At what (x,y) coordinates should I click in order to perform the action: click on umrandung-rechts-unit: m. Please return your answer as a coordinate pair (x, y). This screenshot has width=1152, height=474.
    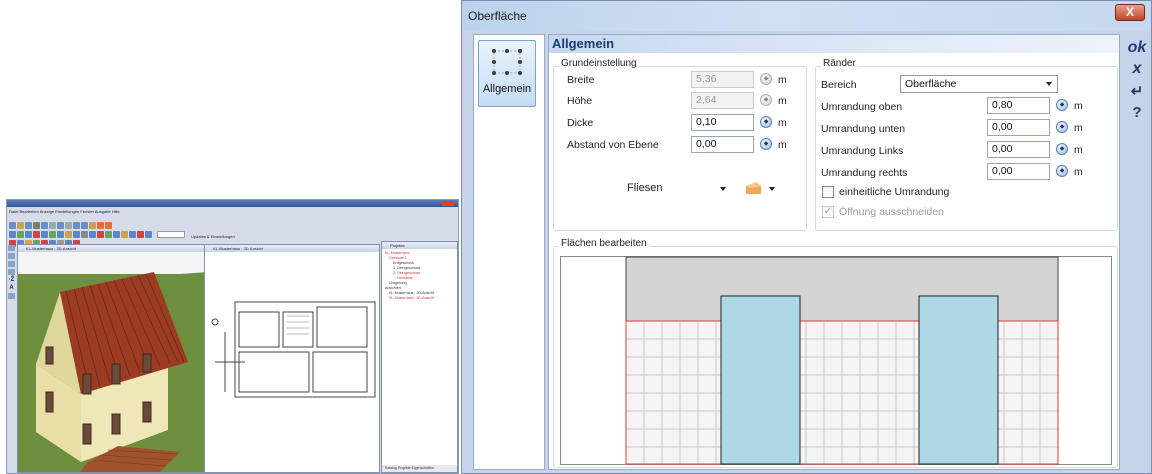
    Looking at the image, I should click on (1078, 172).